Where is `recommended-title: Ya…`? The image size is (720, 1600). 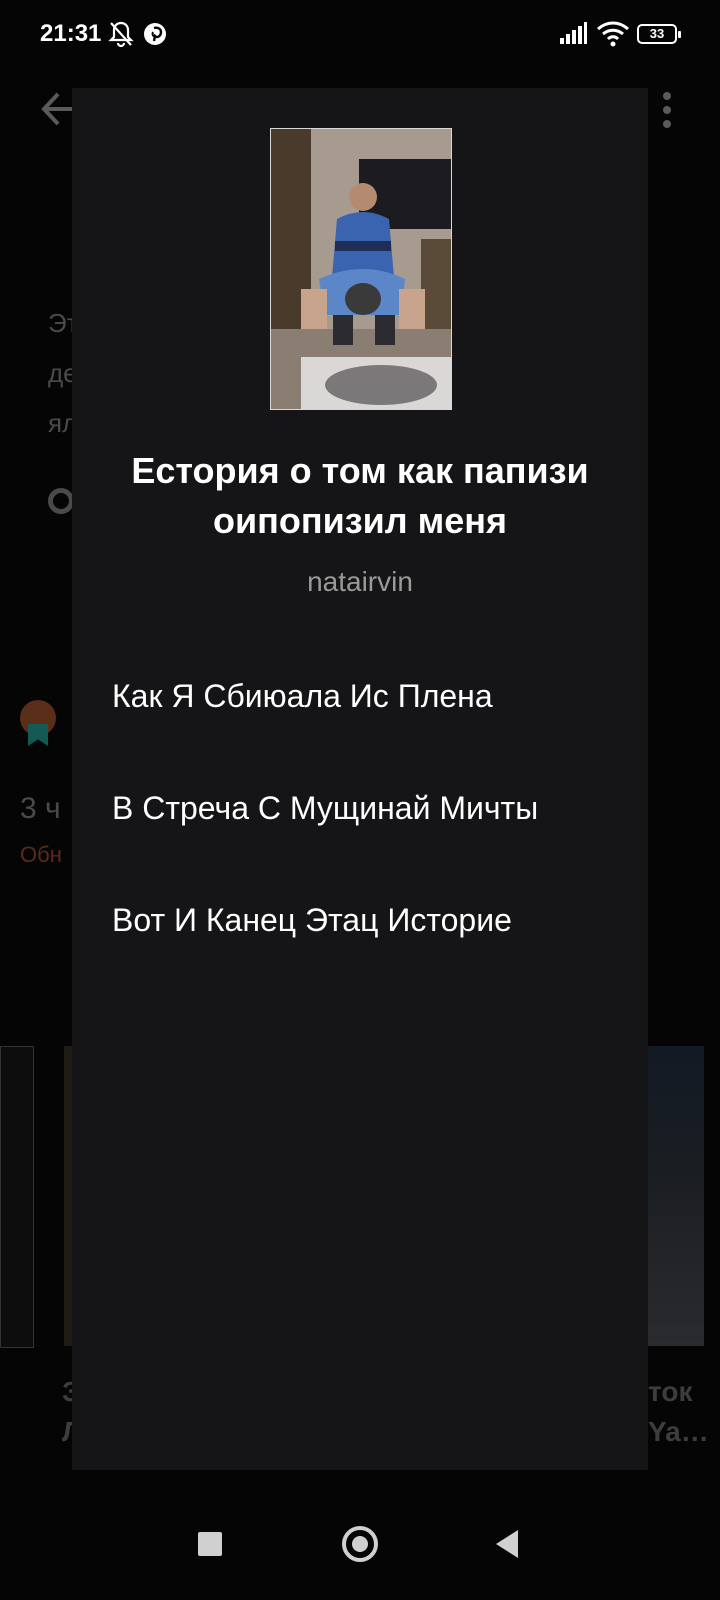
recommended-title: Ya… is located at coordinates (678, 1431).